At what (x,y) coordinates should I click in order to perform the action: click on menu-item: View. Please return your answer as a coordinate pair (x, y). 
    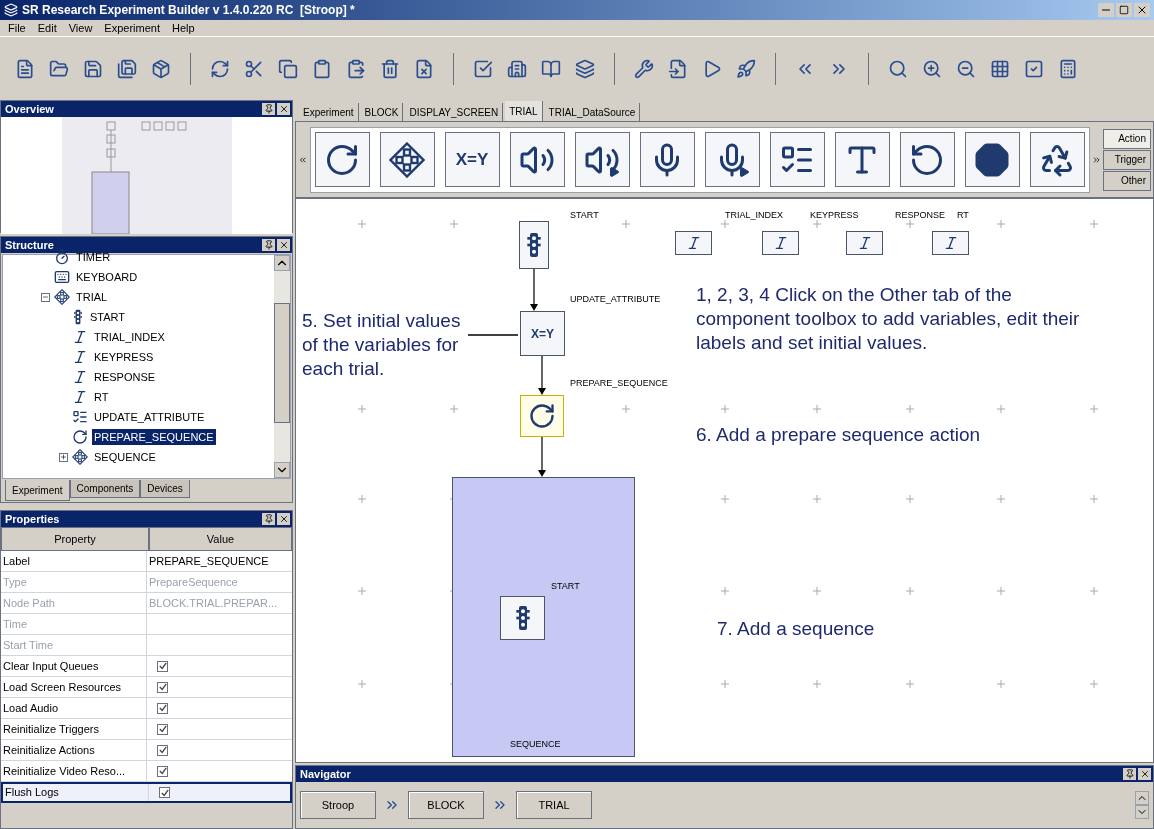
    Looking at the image, I should click on (80, 28).